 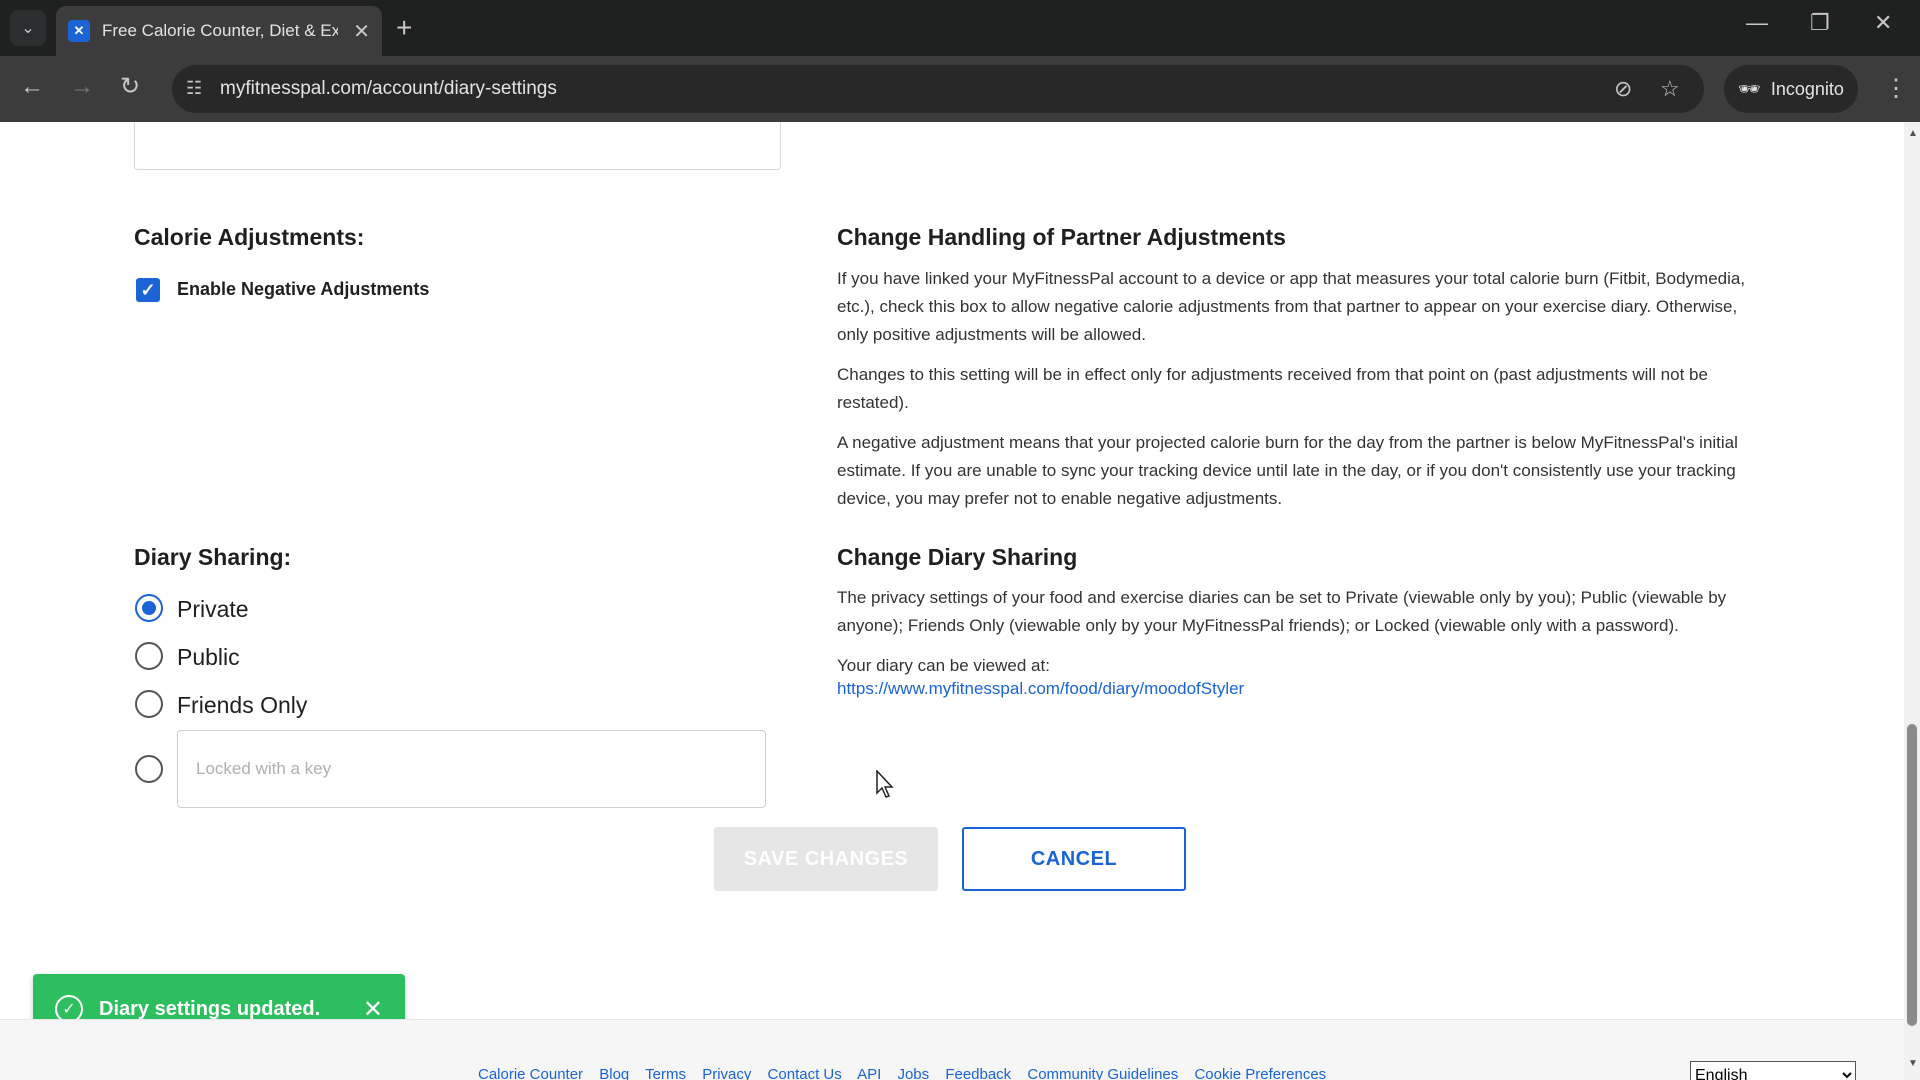 What do you see at coordinates (213, 557) in the screenshot?
I see `diary-sharing-label: Diary Sharing:` at bounding box center [213, 557].